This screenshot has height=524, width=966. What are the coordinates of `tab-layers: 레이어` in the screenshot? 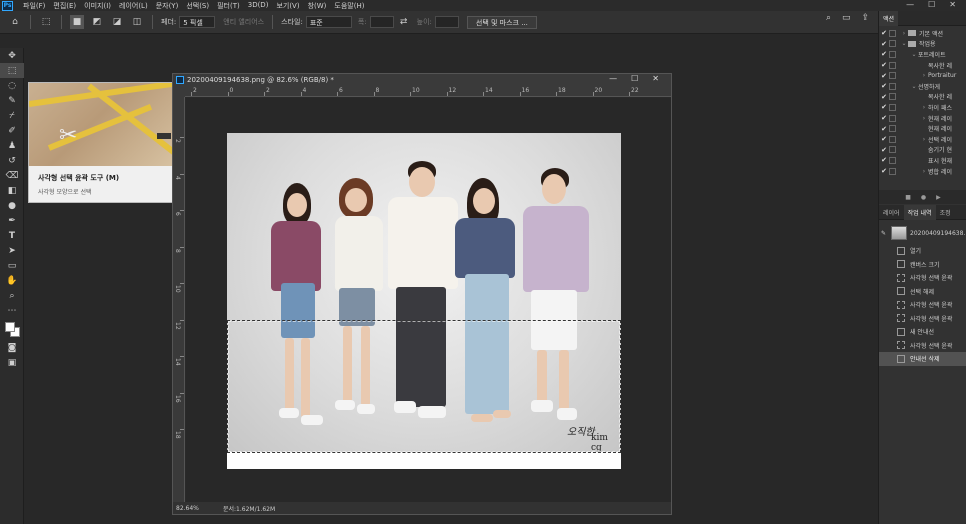 It's located at (891, 212).